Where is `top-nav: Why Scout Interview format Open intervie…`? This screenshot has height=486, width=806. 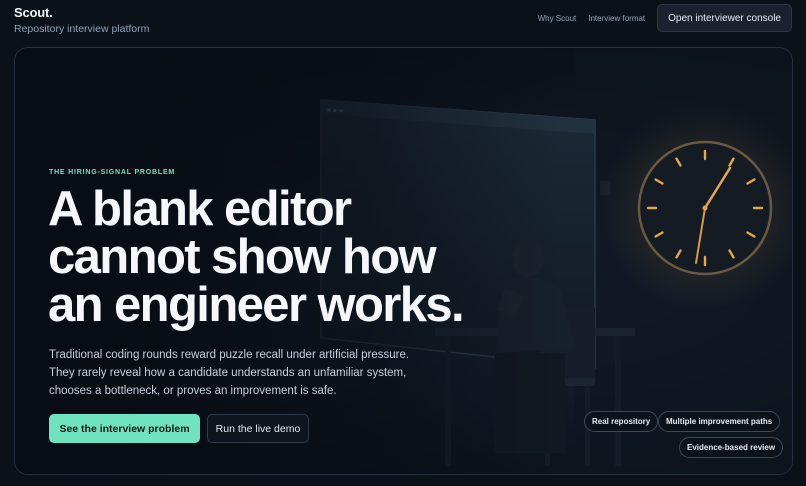 top-nav: Why Scout Interview format Open intervie… is located at coordinates (665, 18).